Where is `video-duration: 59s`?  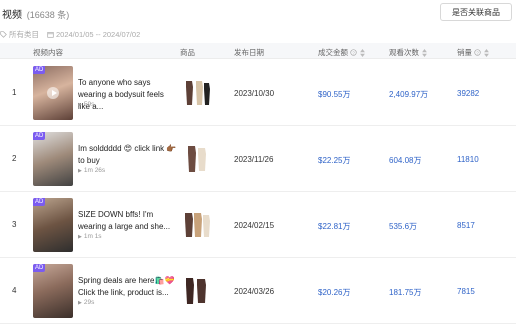 video-duration: 59s is located at coordinates (86, 104).